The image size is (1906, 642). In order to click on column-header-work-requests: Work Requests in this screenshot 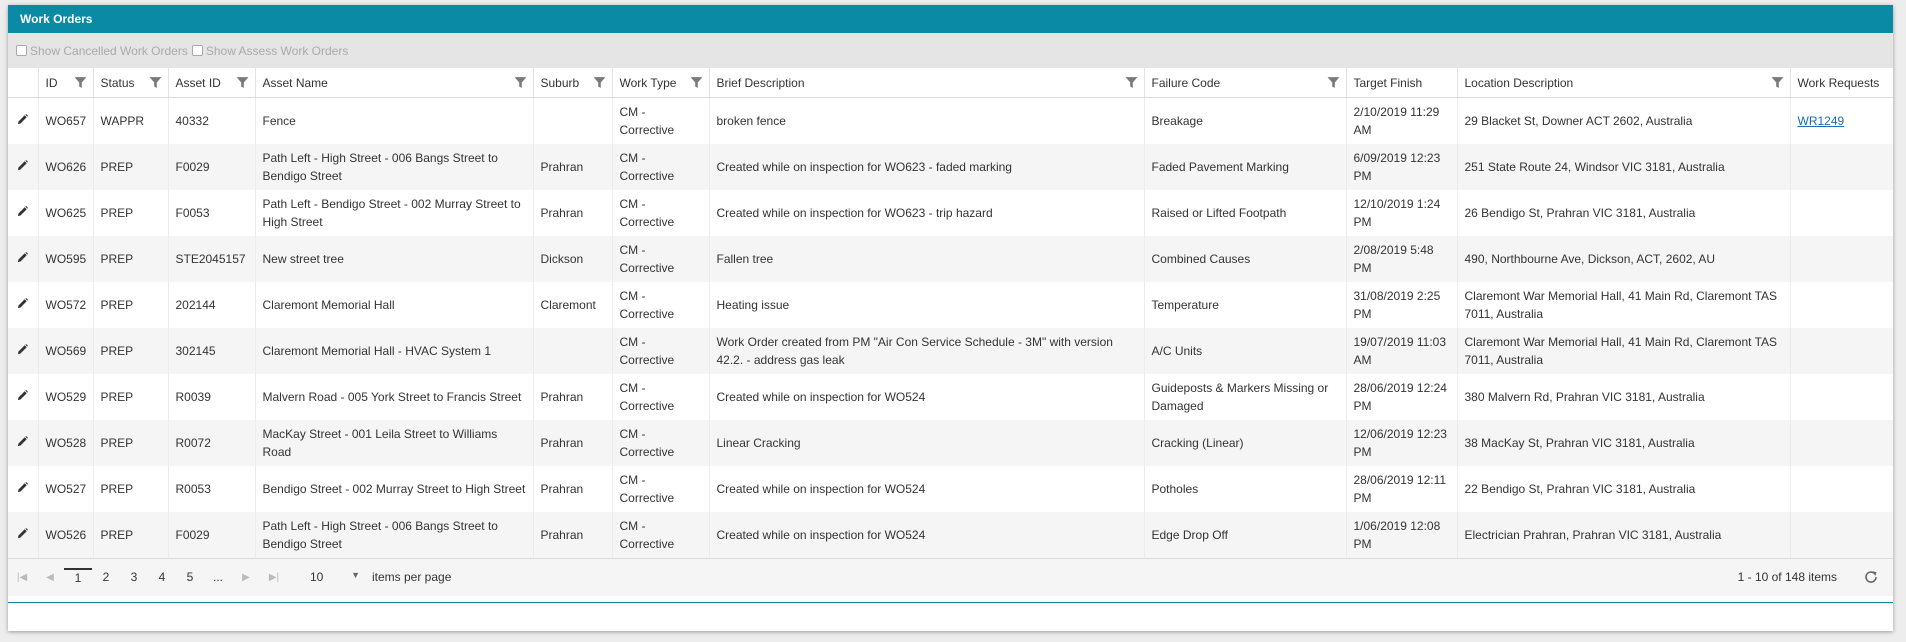, I will do `click(1841, 83)`.